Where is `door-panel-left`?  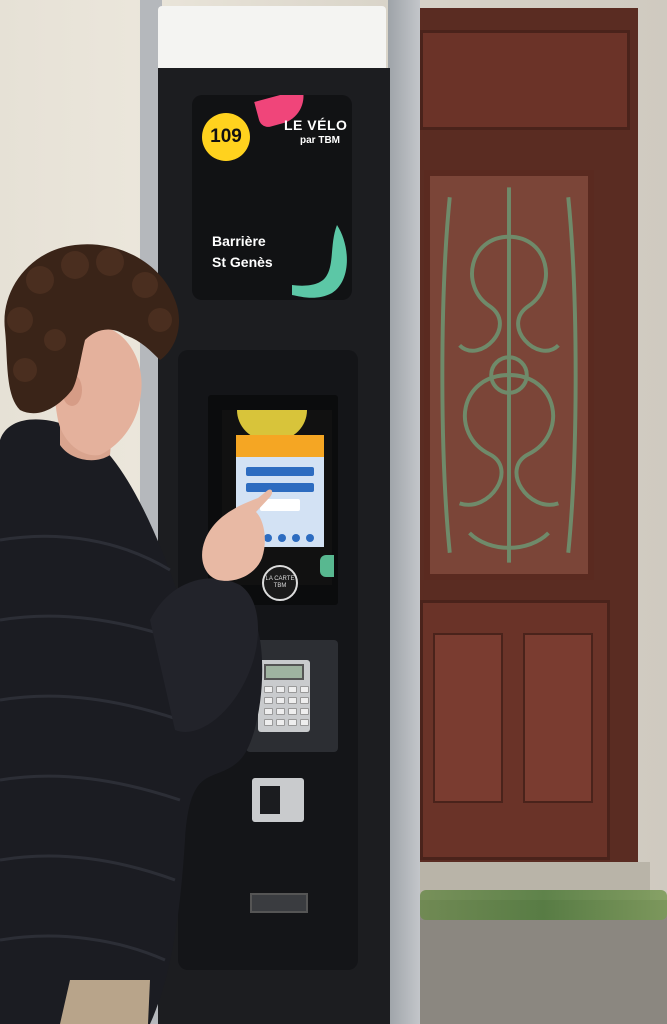
door-panel-left is located at coordinates (468, 718).